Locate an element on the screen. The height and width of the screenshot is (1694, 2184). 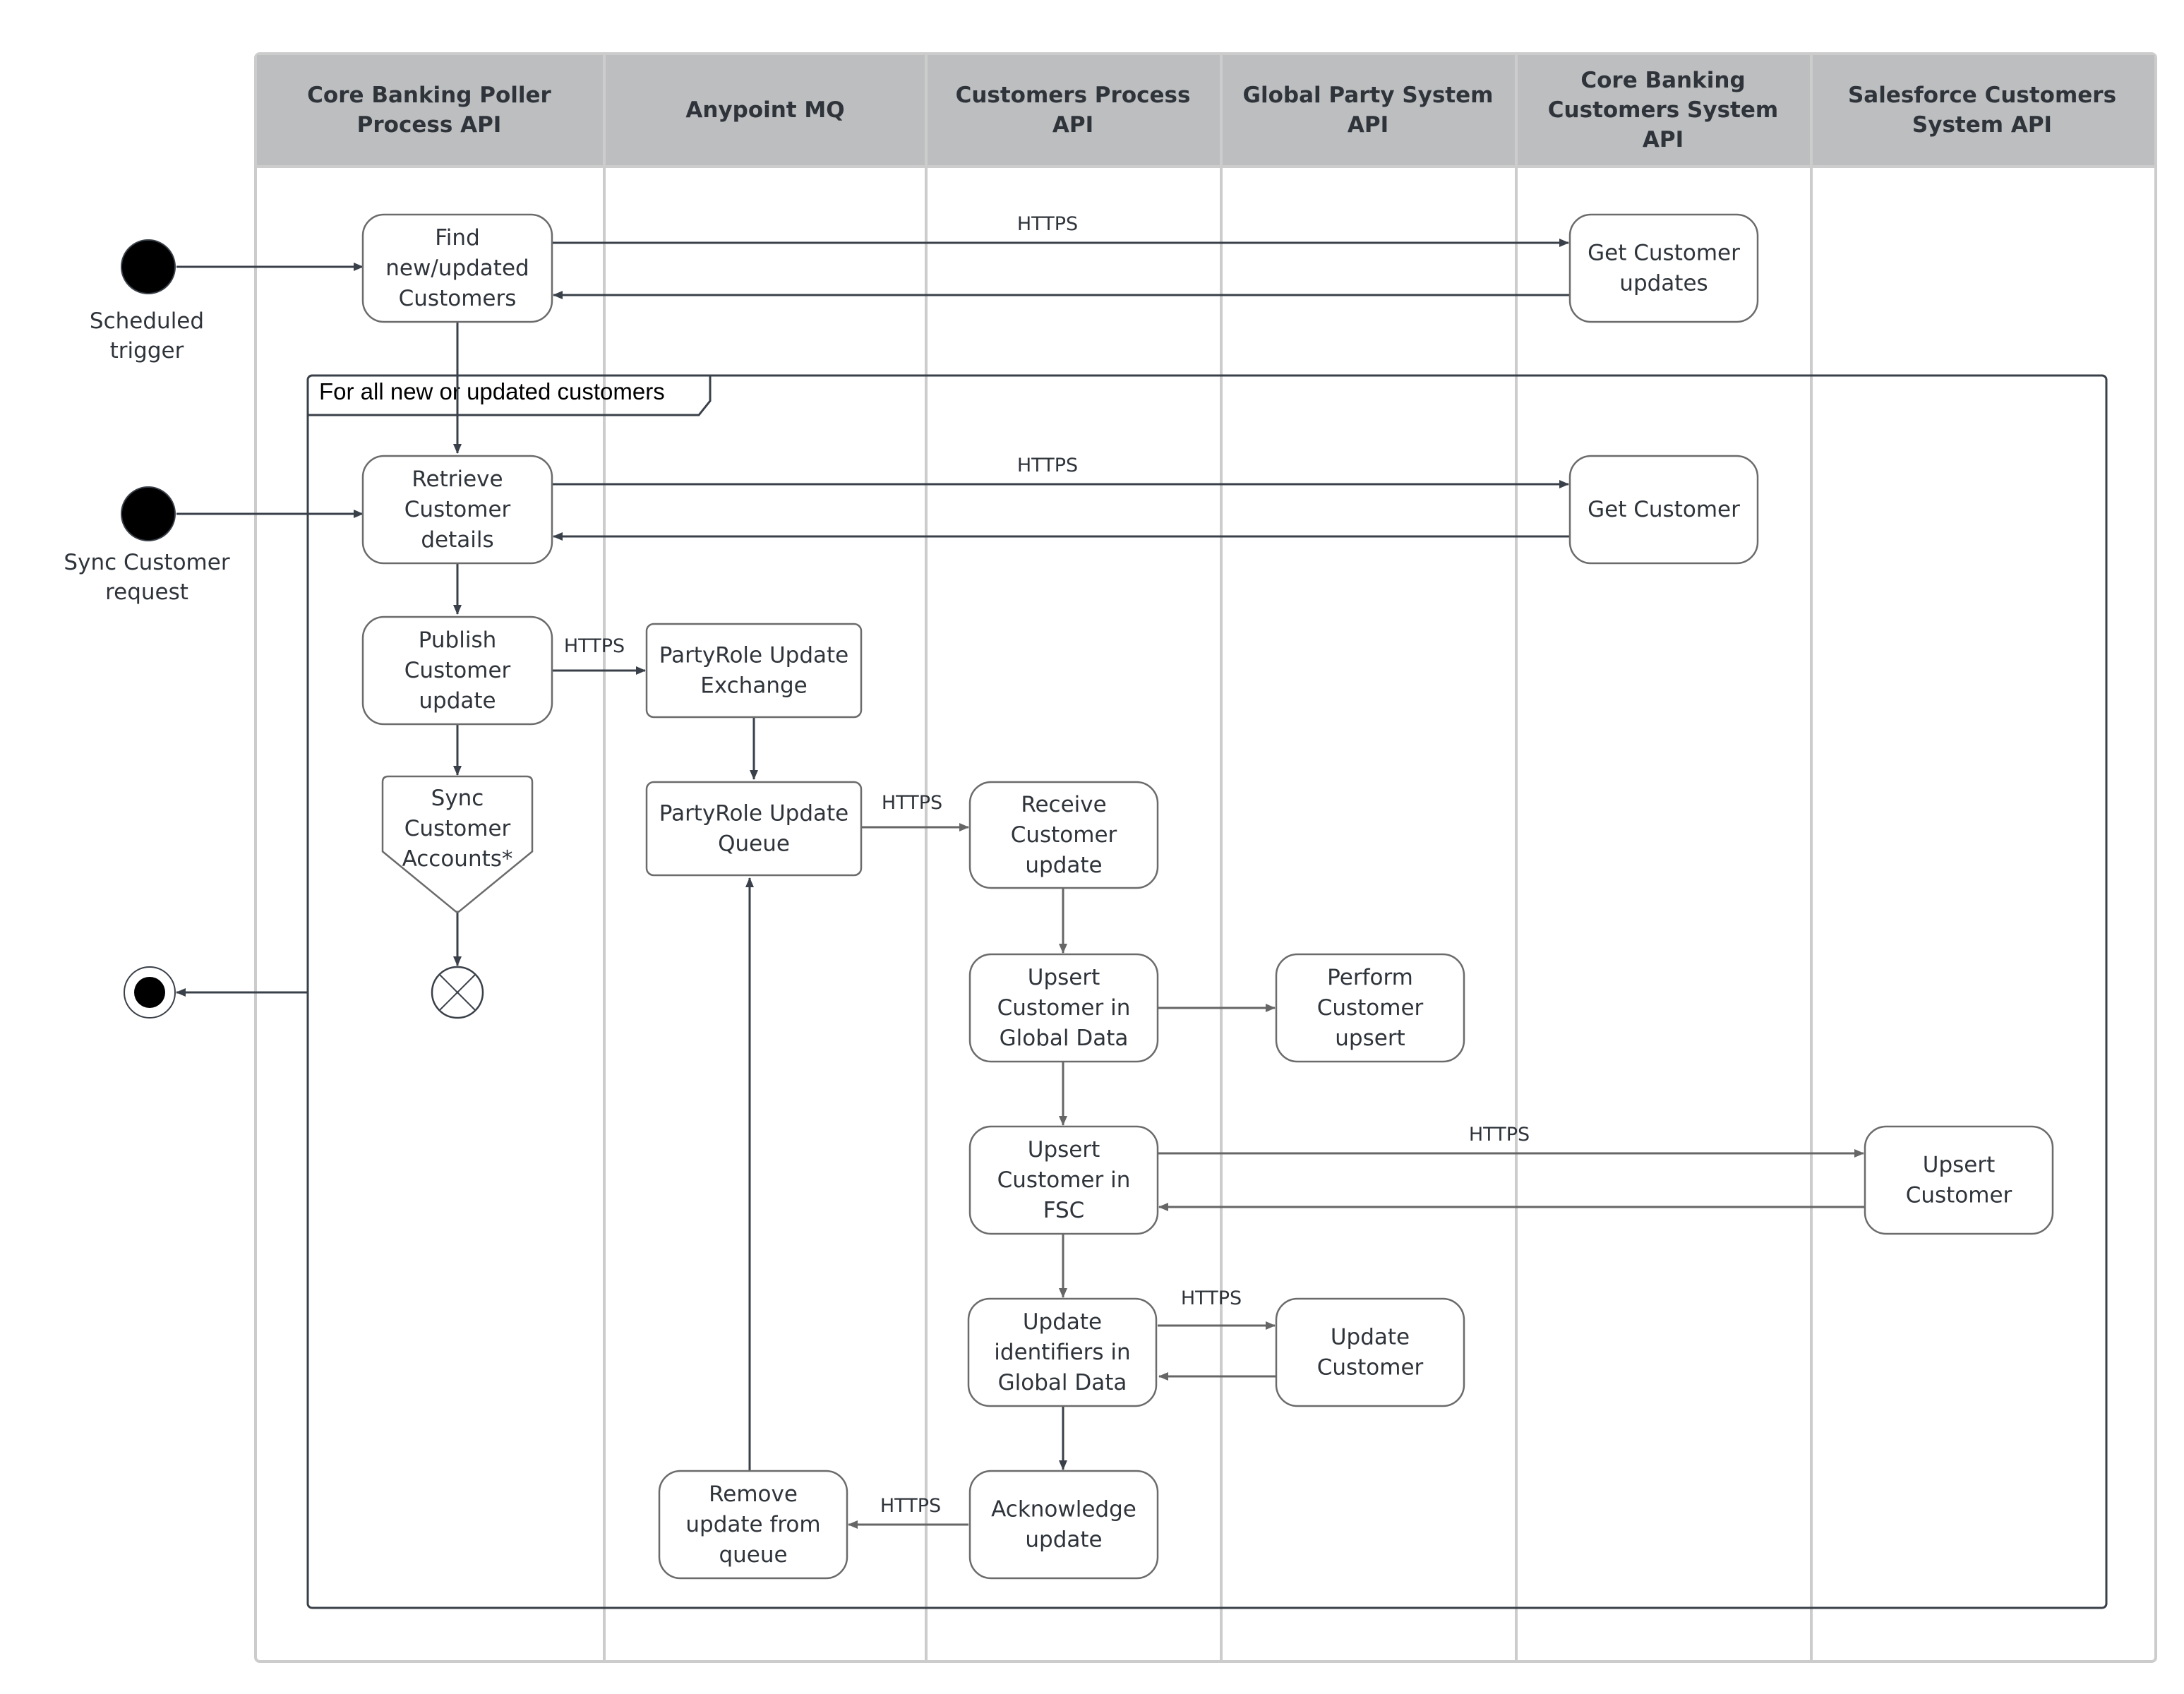
lane-title: System API is located at coordinates (1982, 125).